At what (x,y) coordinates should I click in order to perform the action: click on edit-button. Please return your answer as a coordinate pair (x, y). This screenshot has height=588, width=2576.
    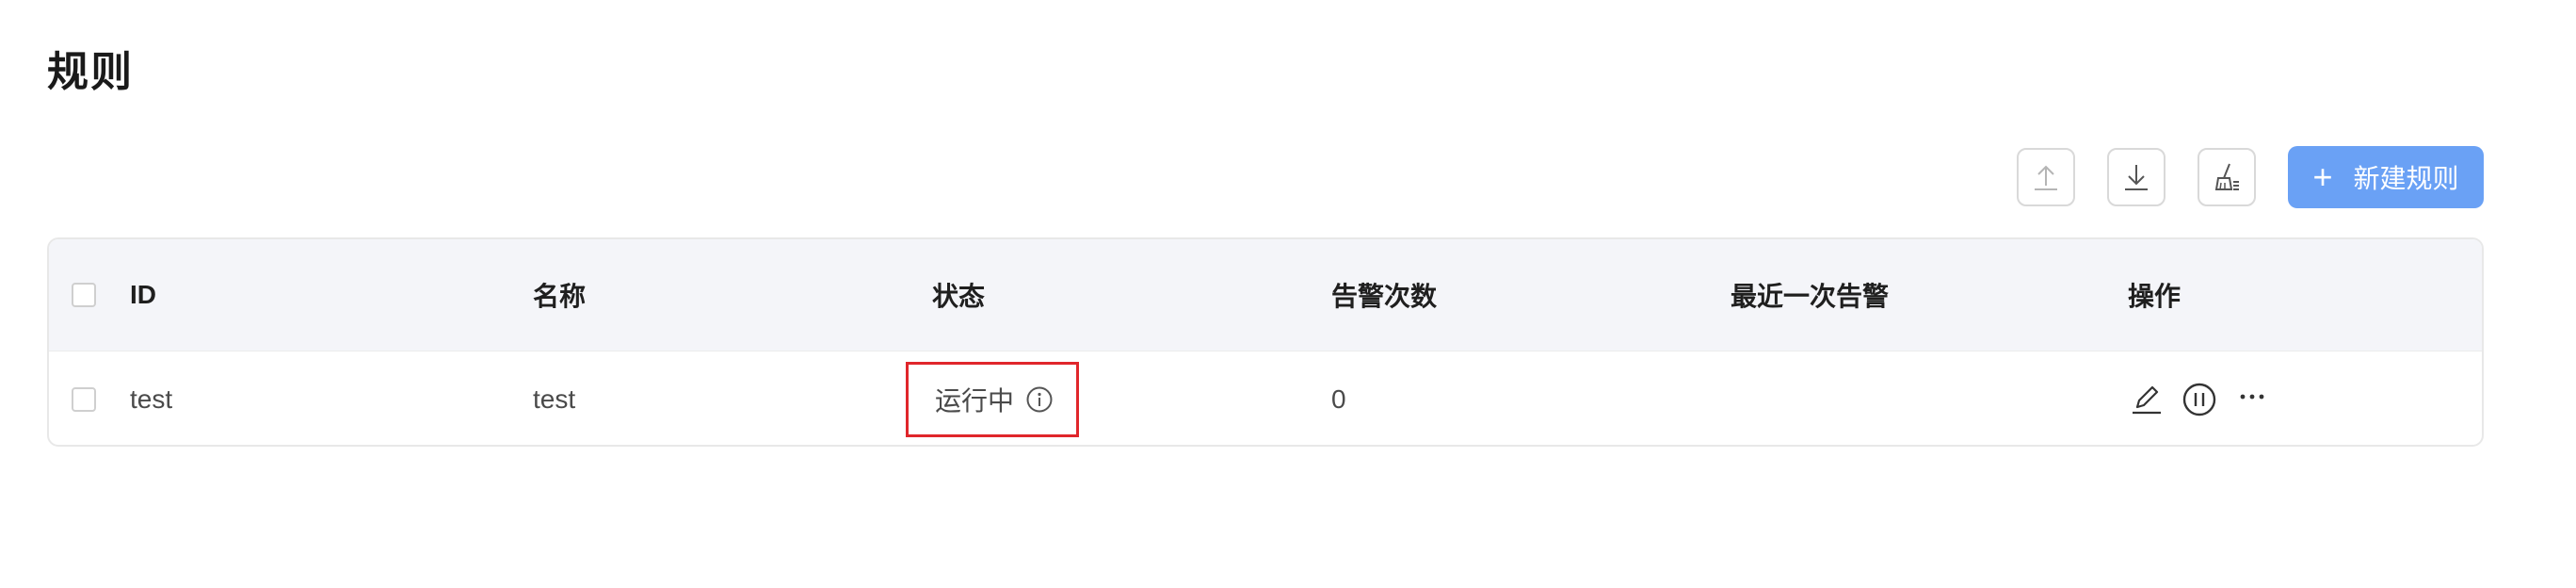
    Looking at the image, I should click on (2146, 399).